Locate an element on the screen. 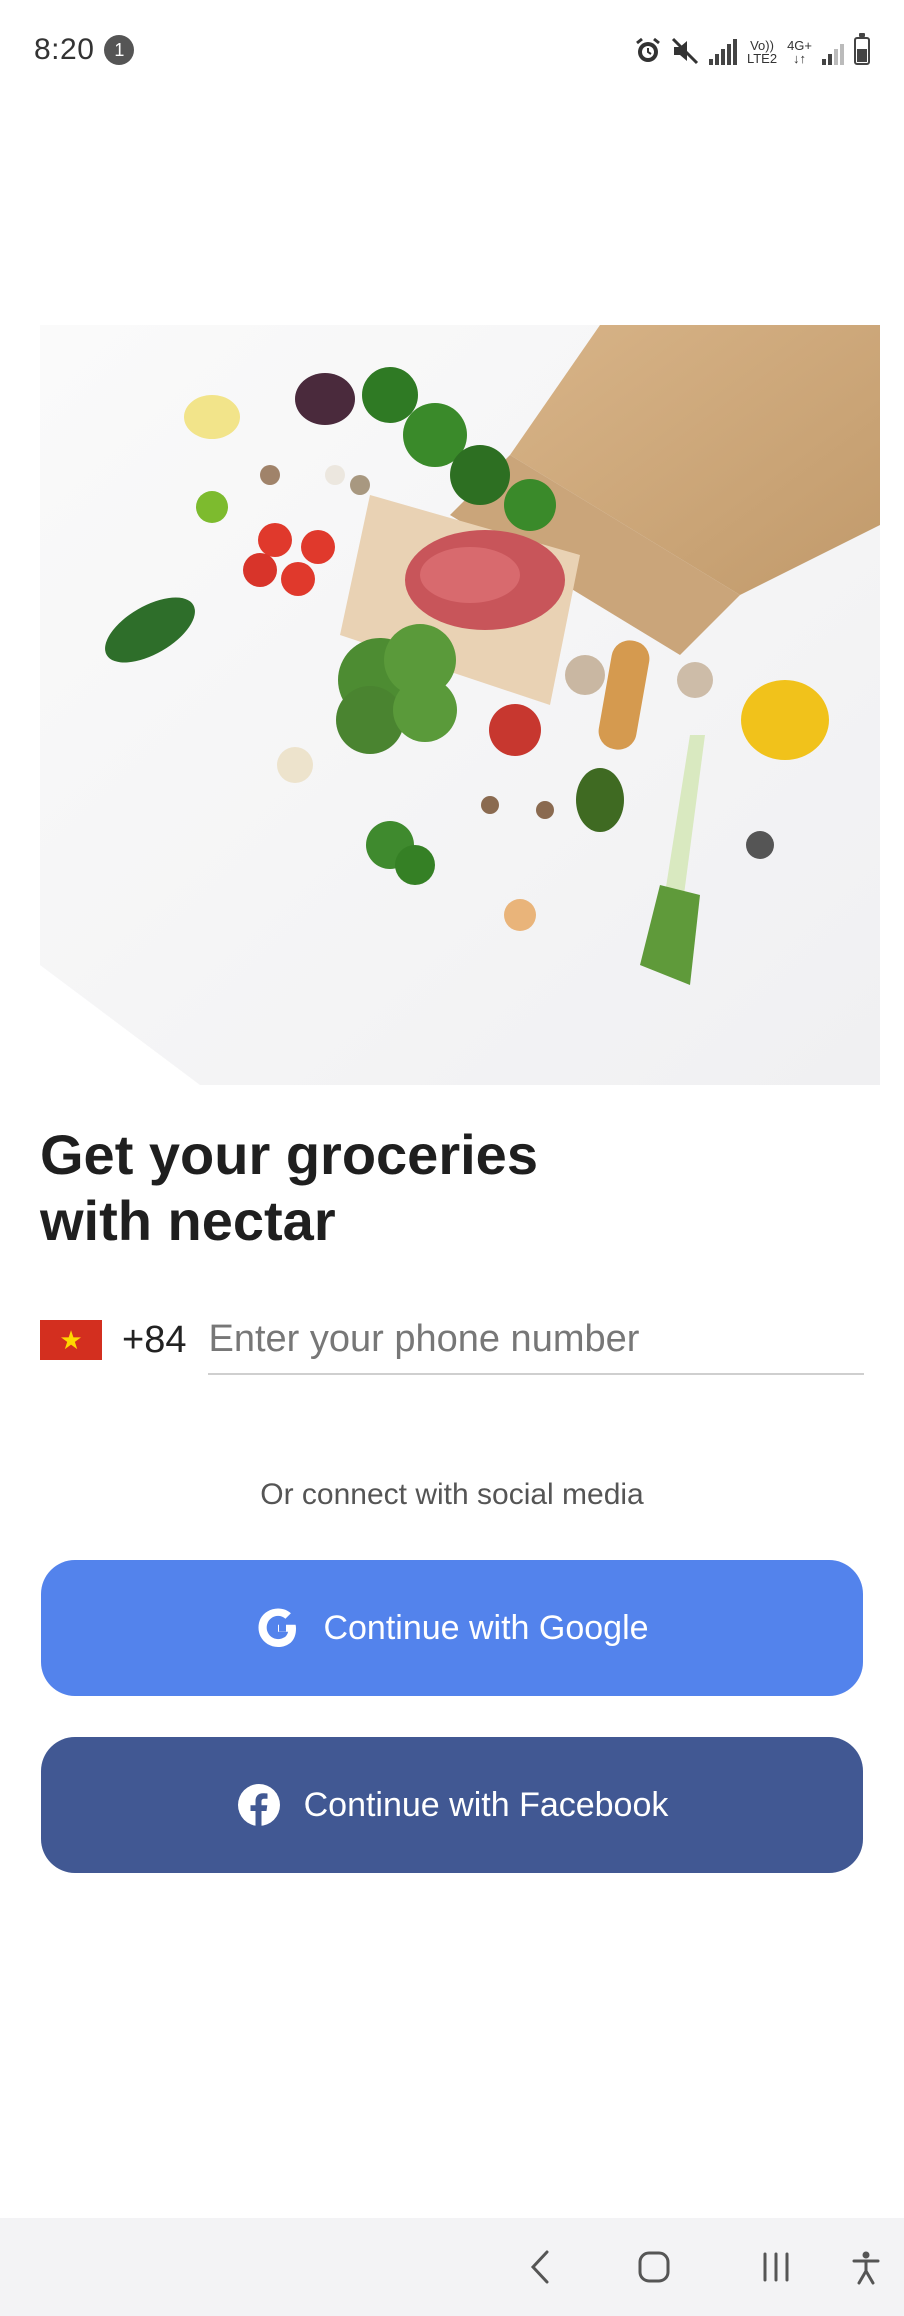 This screenshot has width=904, height=2316. continue-with-facebook-button: Continue with Facebook is located at coordinates (452, 1805).